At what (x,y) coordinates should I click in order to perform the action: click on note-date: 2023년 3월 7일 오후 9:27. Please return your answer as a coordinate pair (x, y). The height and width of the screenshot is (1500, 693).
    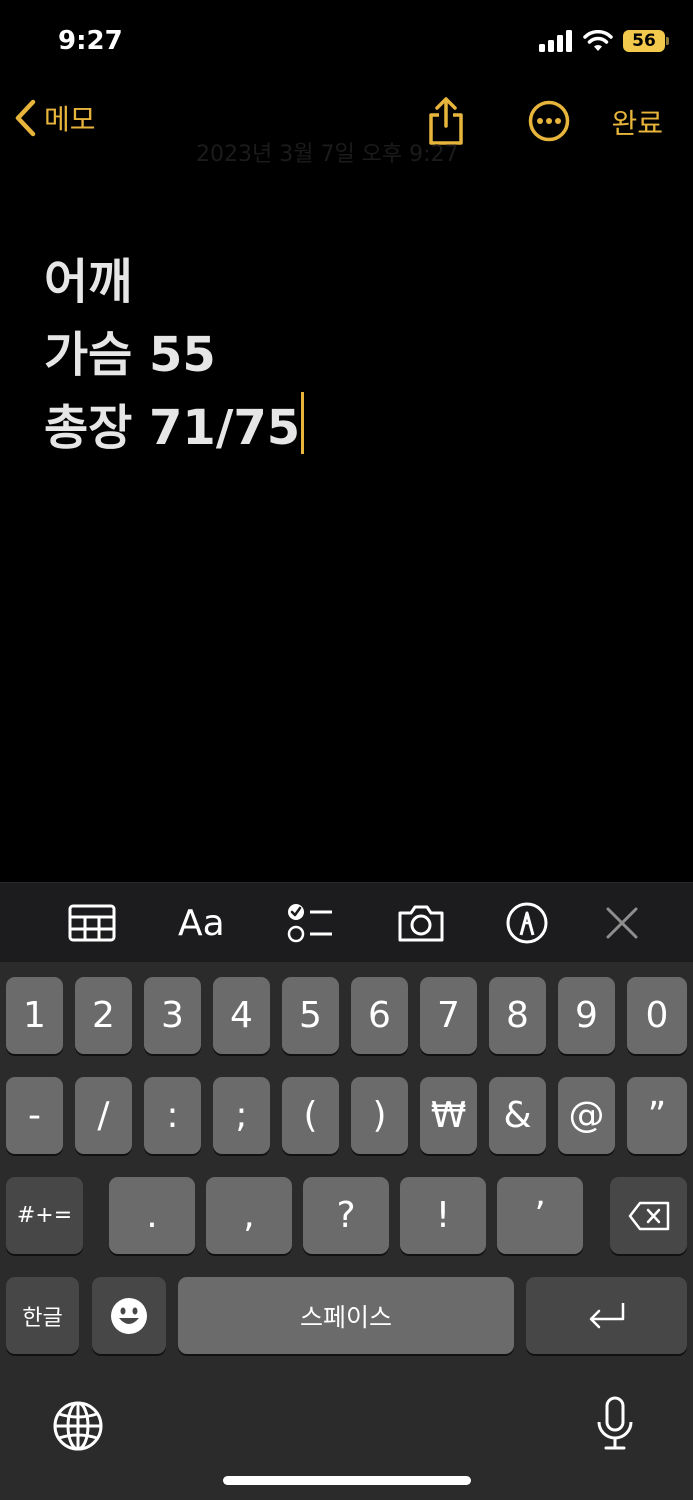
    Looking at the image, I should click on (327, 154).